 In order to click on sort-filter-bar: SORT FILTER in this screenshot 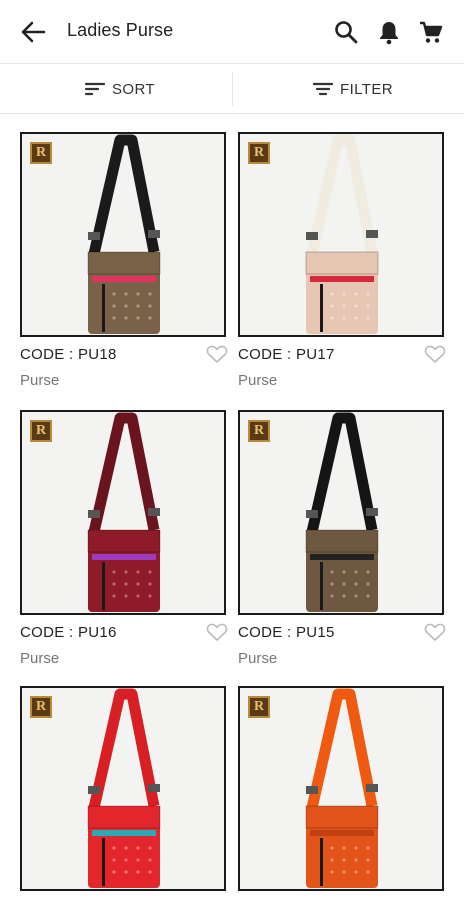, I will do `click(232, 89)`.